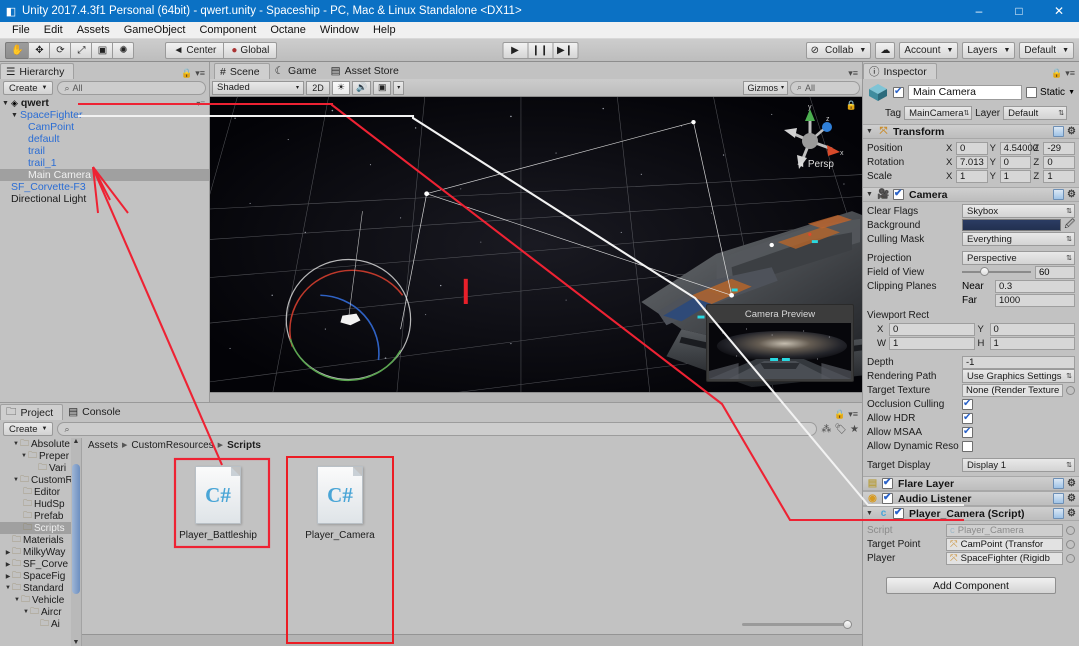 The height and width of the screenshot is (646, 1079). Describe the element at coordinates (967, 432) in the screenshot. I see `allow-msaa-checkbox` at that location.